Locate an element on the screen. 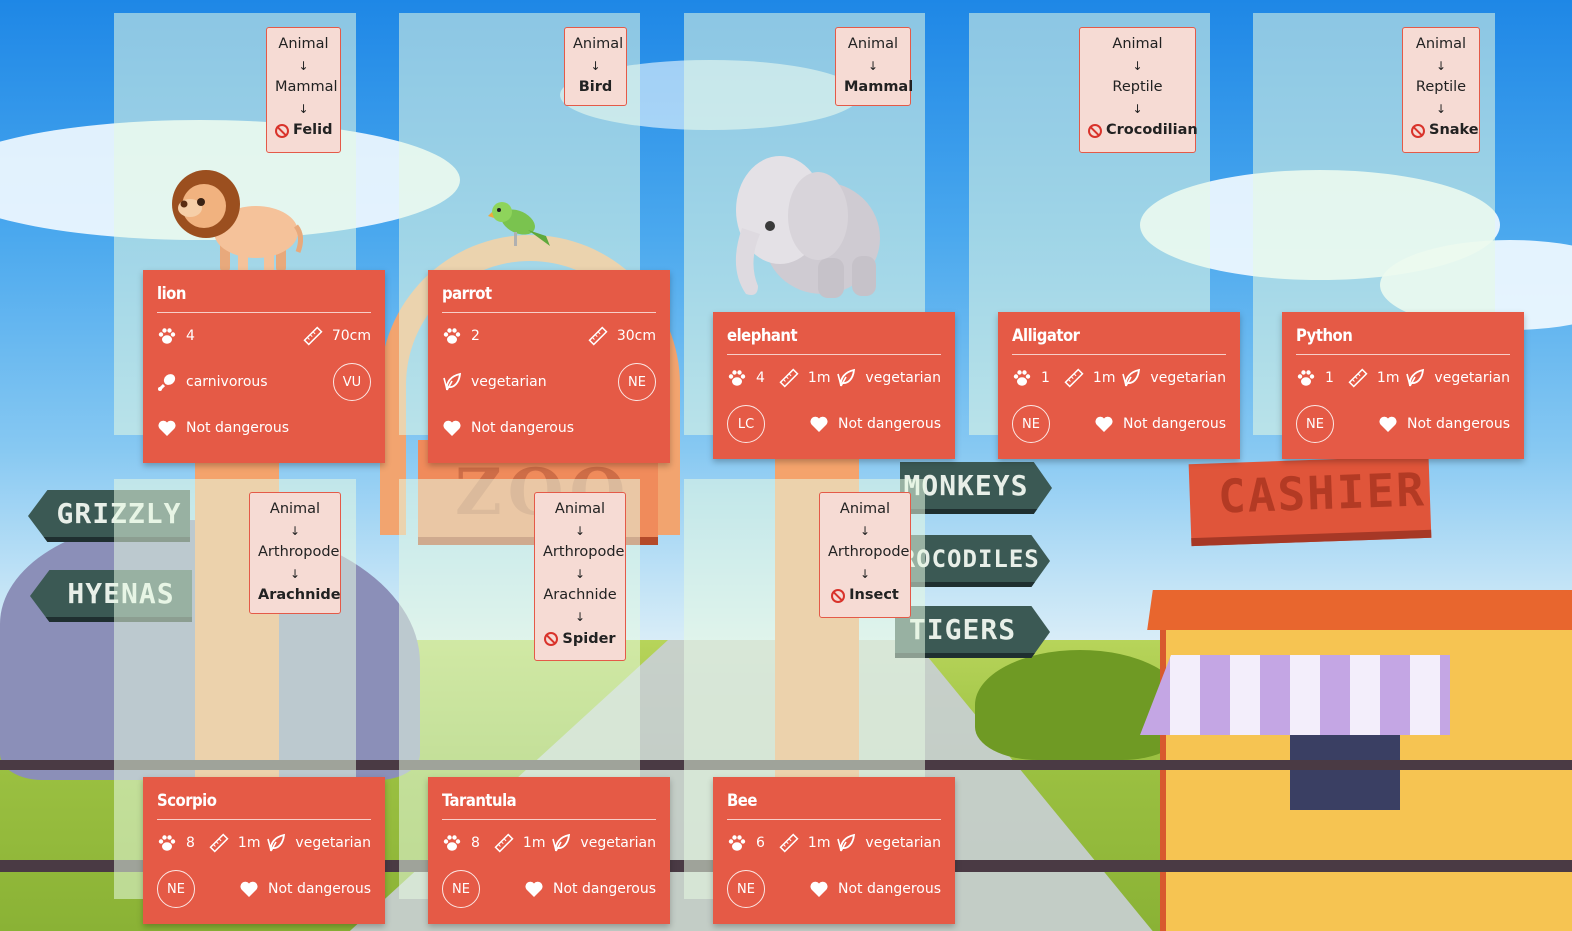 This screenshot has height=931, width=1572. drumstick-icon is located at coordinates (167, 382).